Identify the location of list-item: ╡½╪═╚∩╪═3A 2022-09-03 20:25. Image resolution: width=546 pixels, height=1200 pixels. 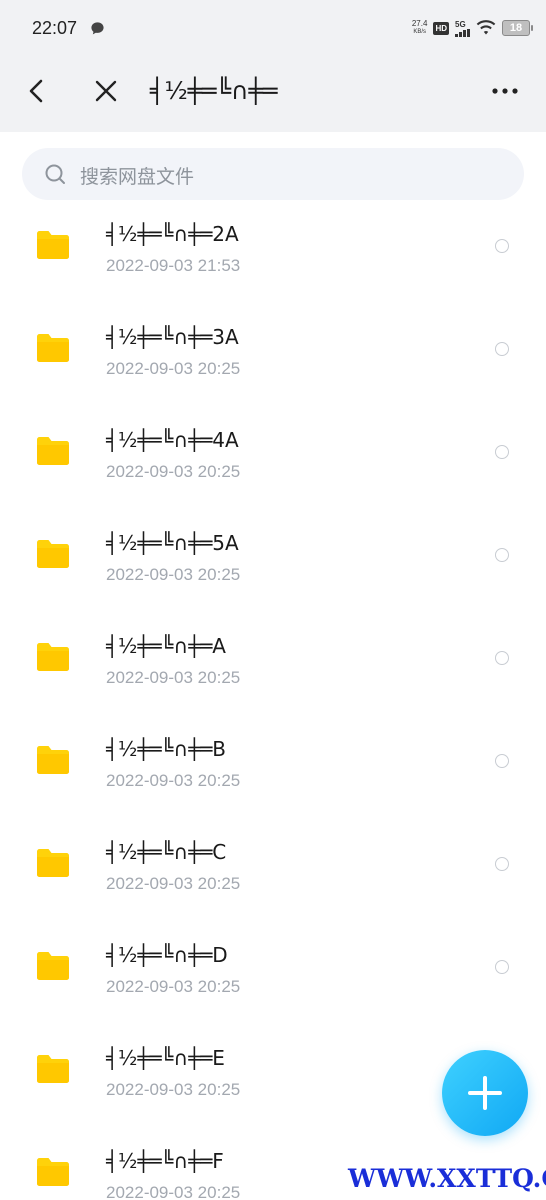
(273, 350).